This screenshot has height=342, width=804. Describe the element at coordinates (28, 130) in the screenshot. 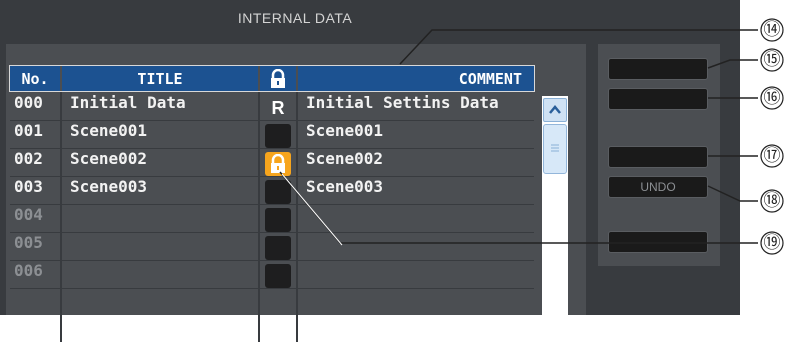

I see `row-number: 001` at that location.